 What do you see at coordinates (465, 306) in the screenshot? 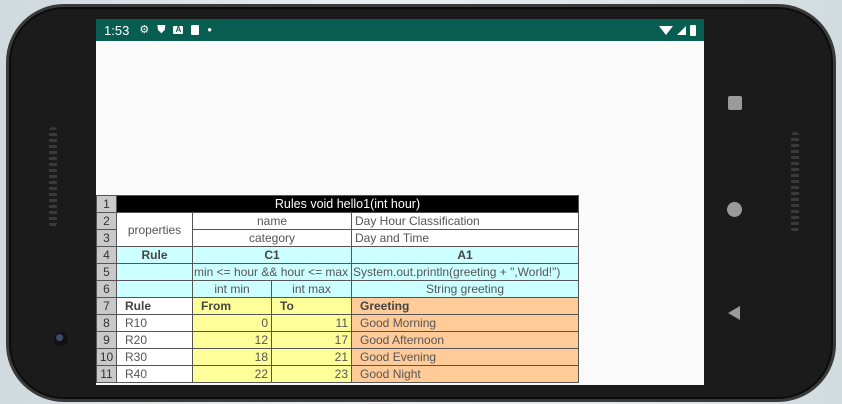
I see `column-header-greeting: Greeting` at bounding box center [465, 306].